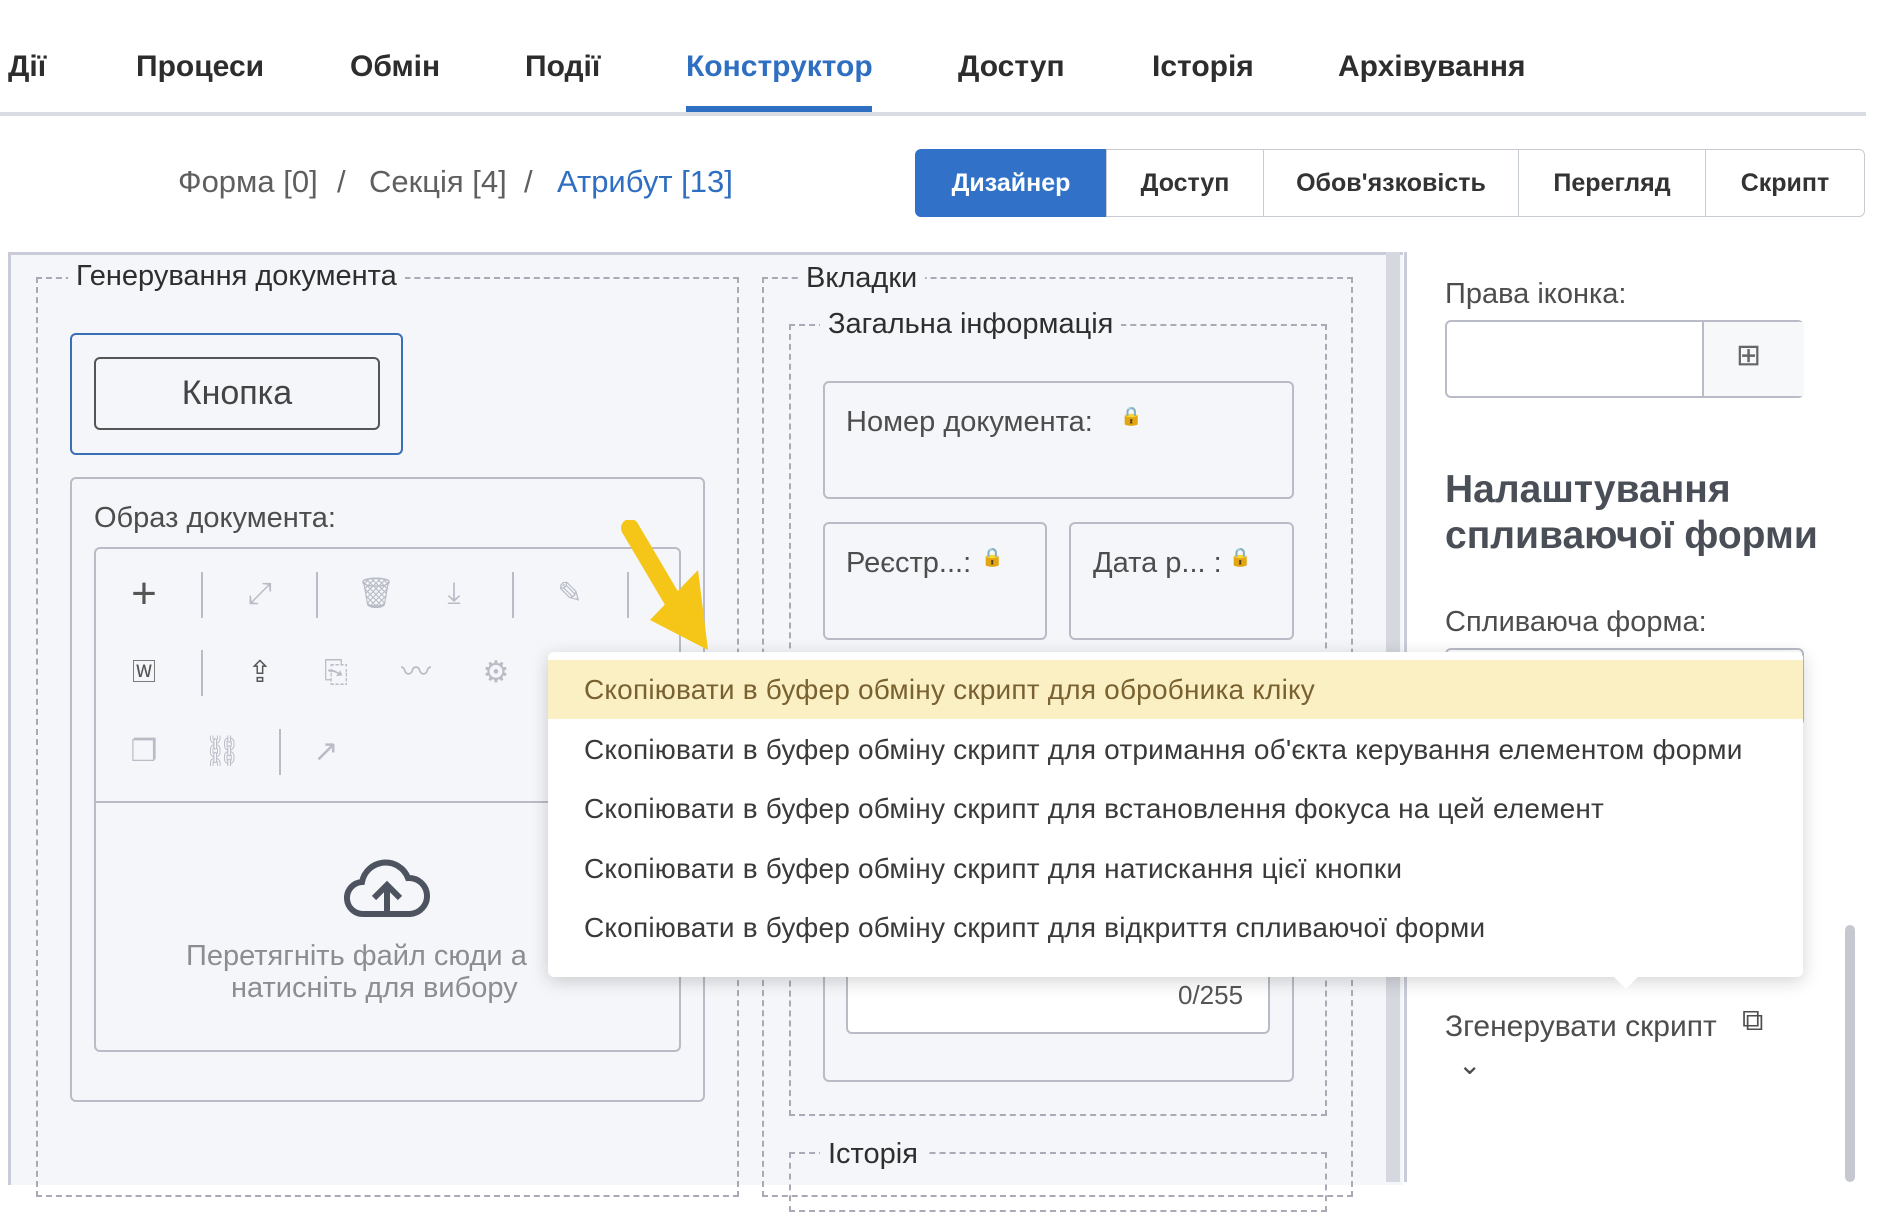  Describe the element at coordinates (27, 67) in the screenshot. I see `tab-actions: Дії` at that location.